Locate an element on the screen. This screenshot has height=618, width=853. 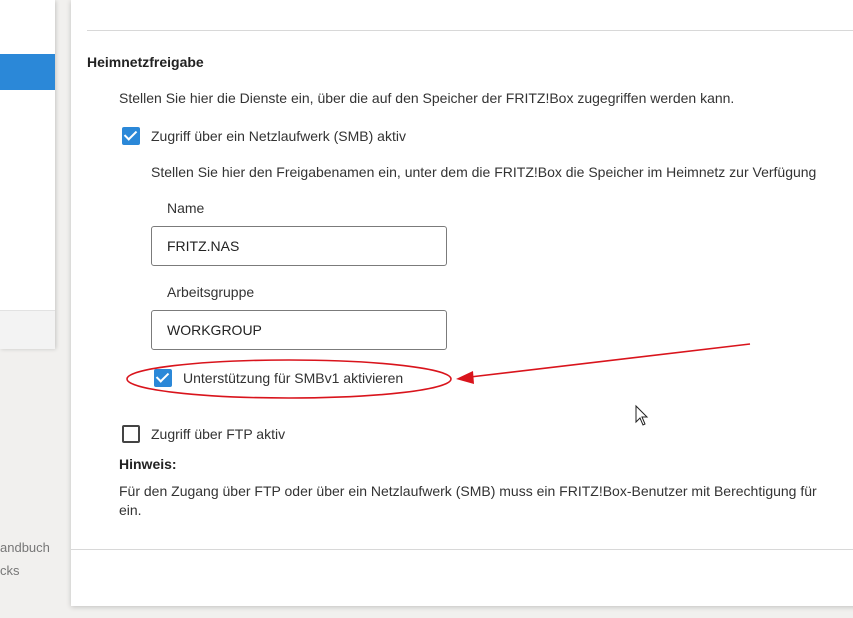
workgroup-input is located at coordinates (299, 330).